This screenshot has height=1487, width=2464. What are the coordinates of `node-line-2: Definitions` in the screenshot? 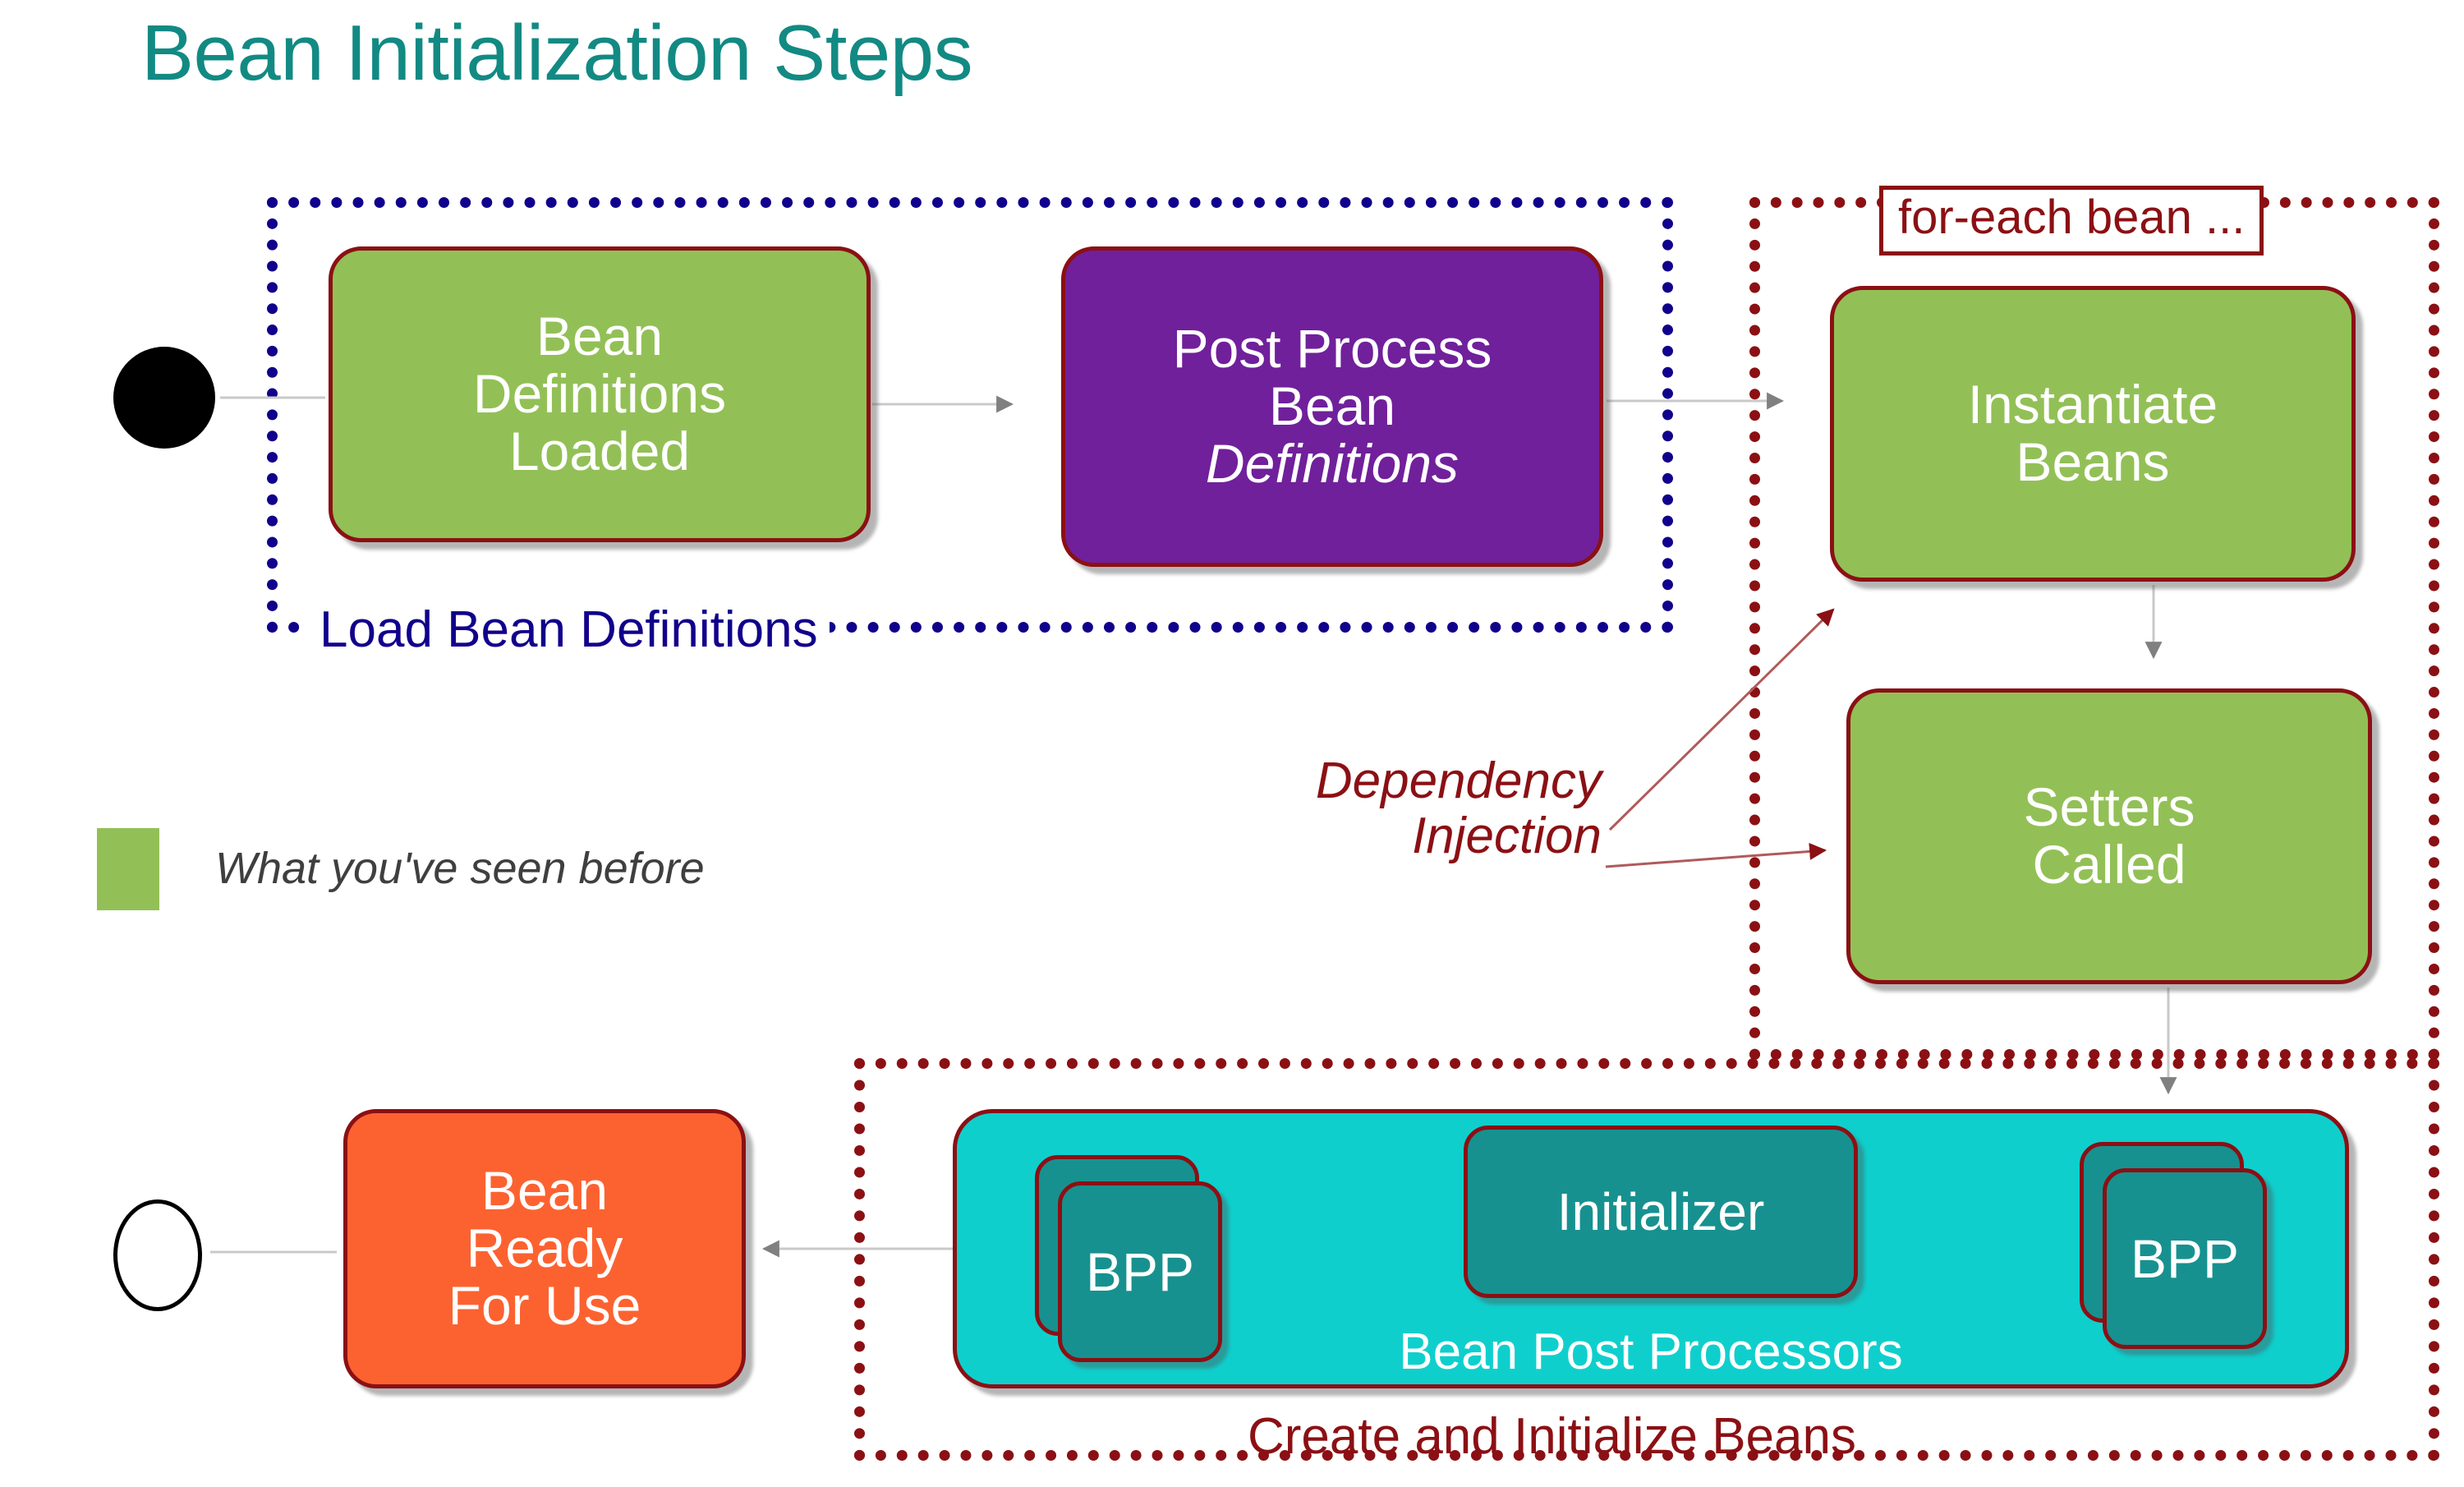 It's located at (599, 394).